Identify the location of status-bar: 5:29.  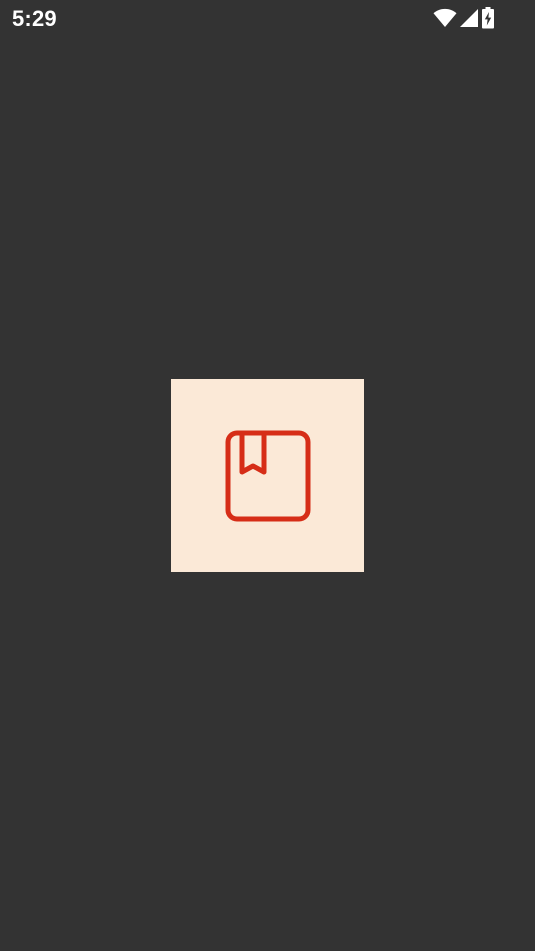
(267, 19).